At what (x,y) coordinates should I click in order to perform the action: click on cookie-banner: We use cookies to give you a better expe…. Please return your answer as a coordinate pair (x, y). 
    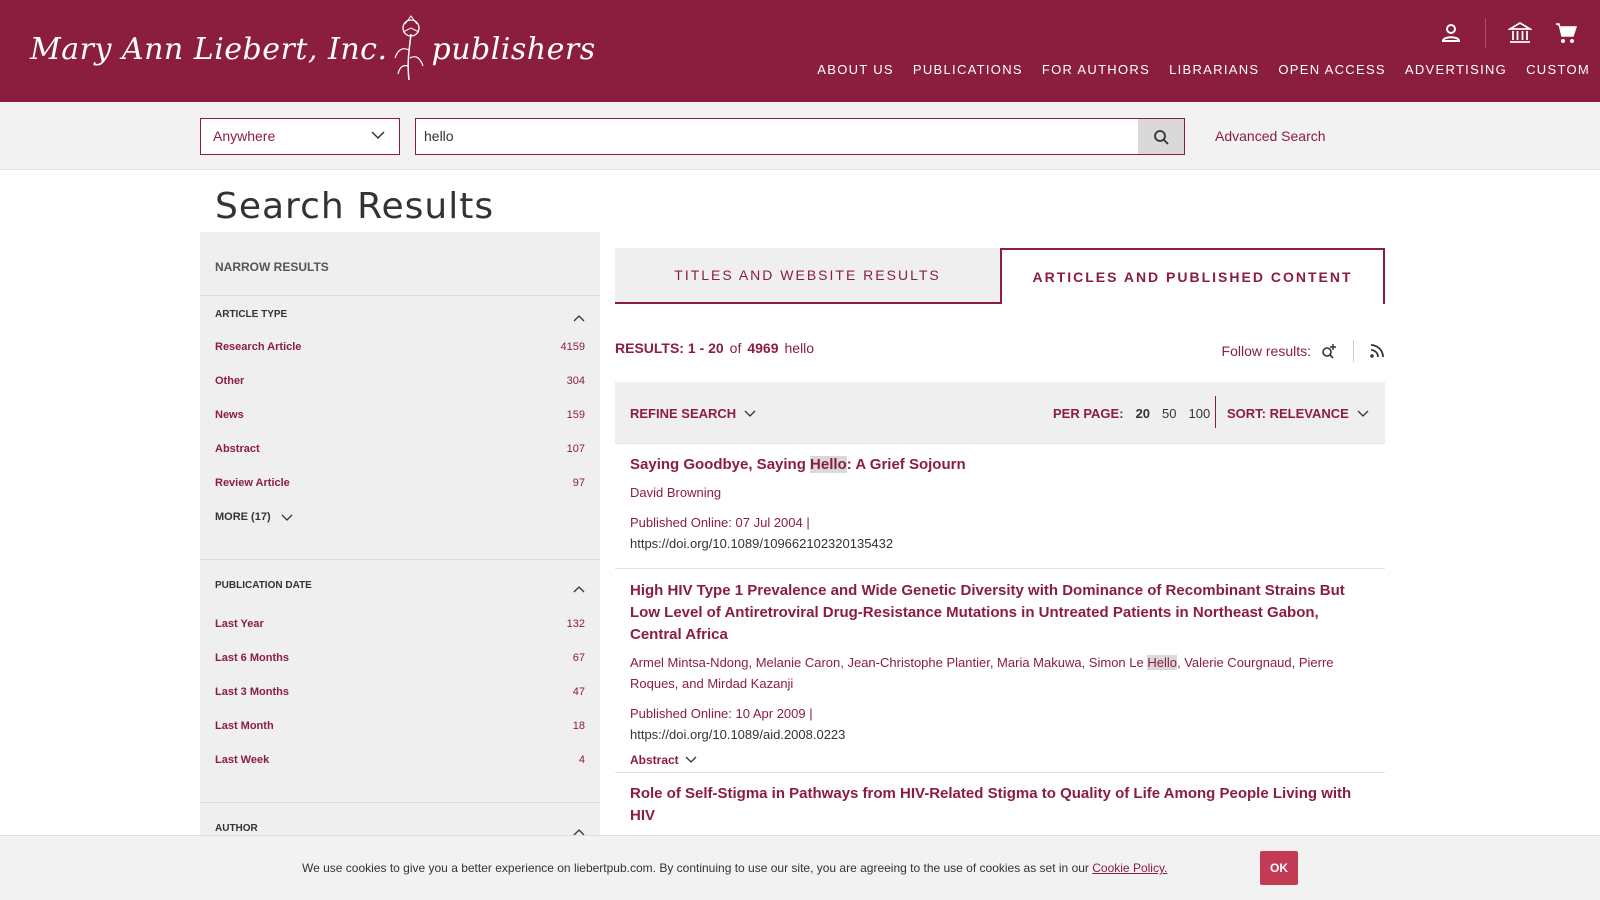
    Looking at the image, I should click on (800, 867).